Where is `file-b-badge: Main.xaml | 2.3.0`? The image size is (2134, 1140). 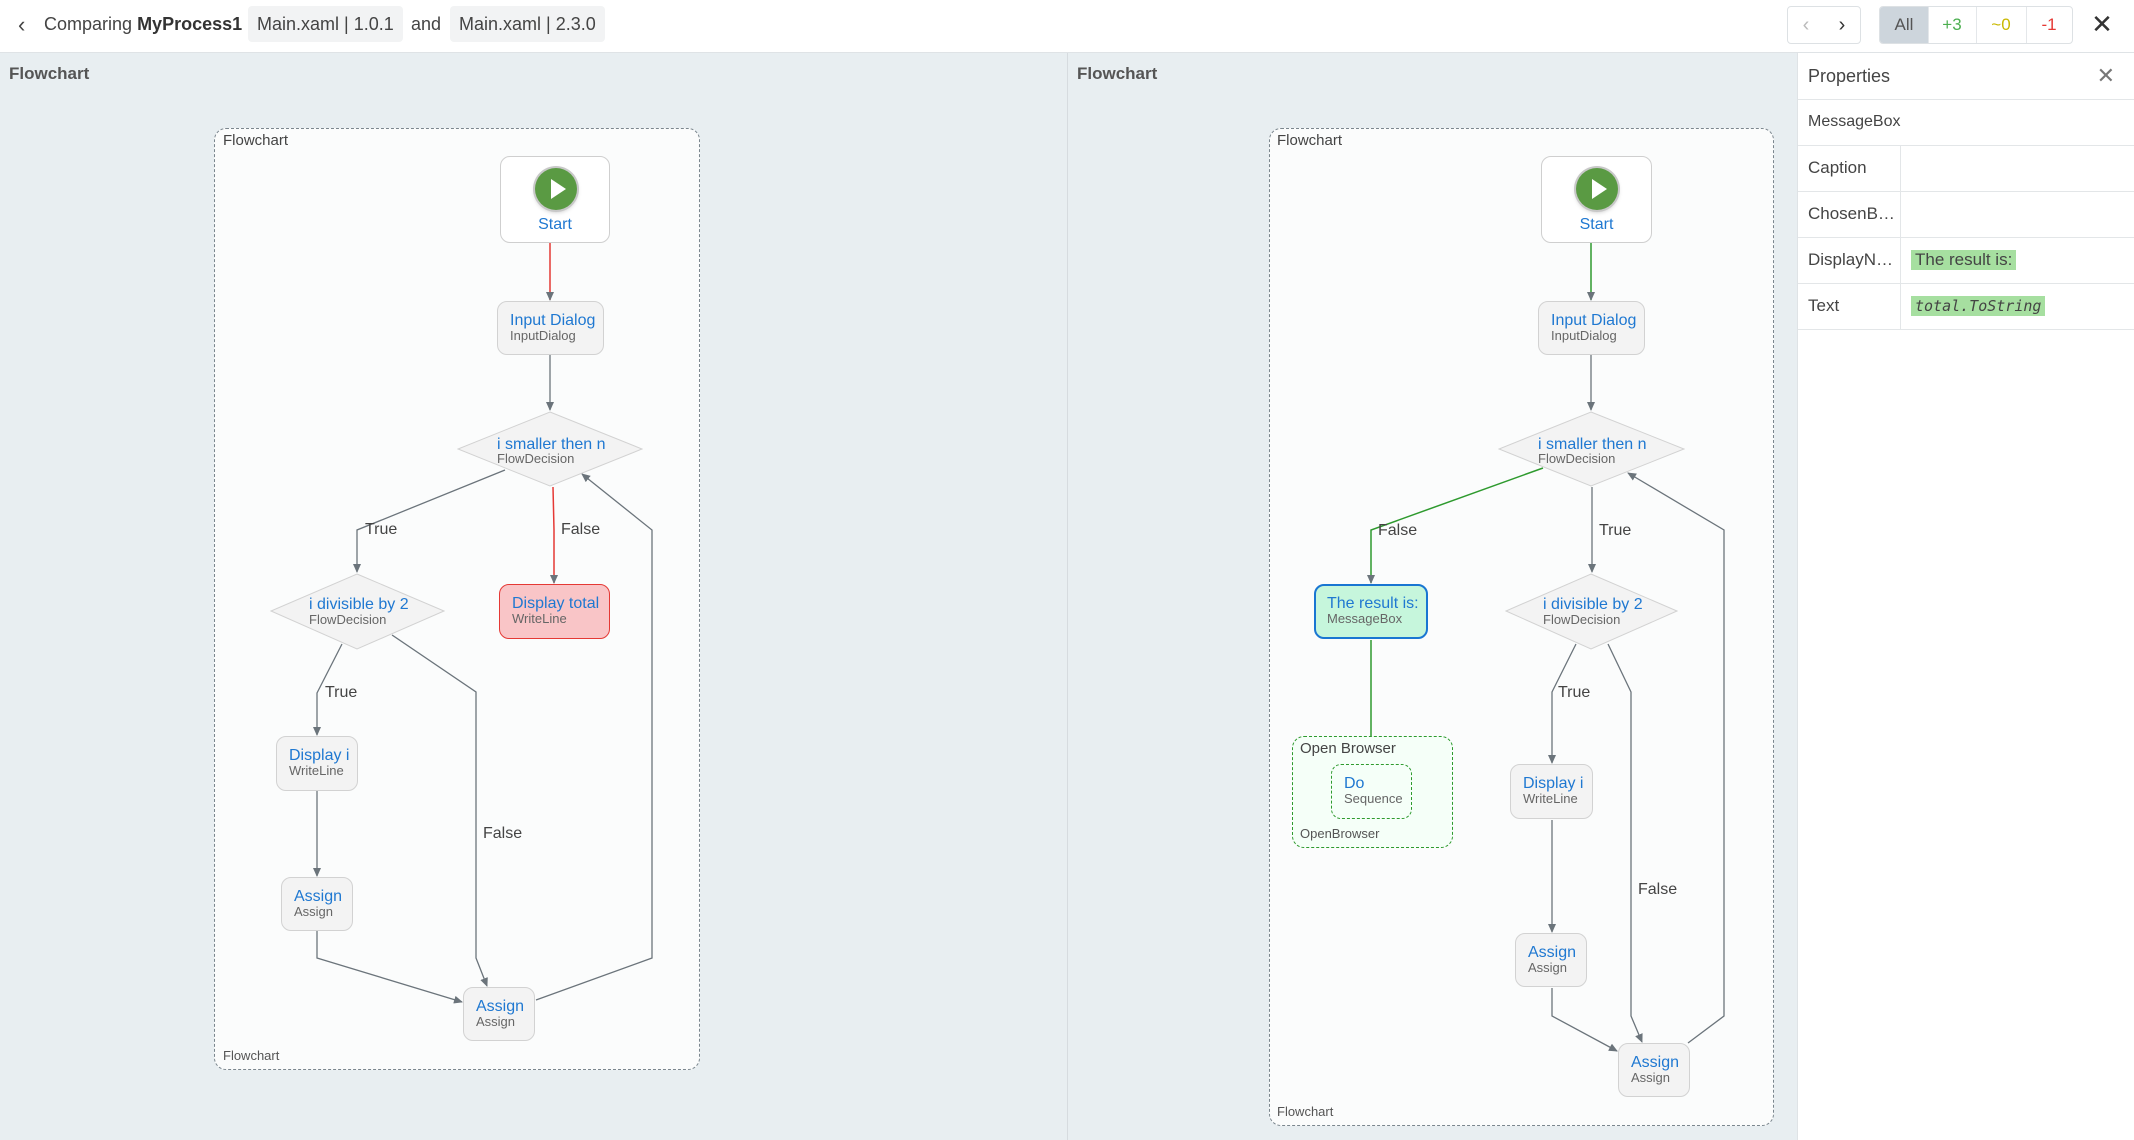 file-b-badge: Main.xaml | 2.3.0 is located at coordinates (527, 24).